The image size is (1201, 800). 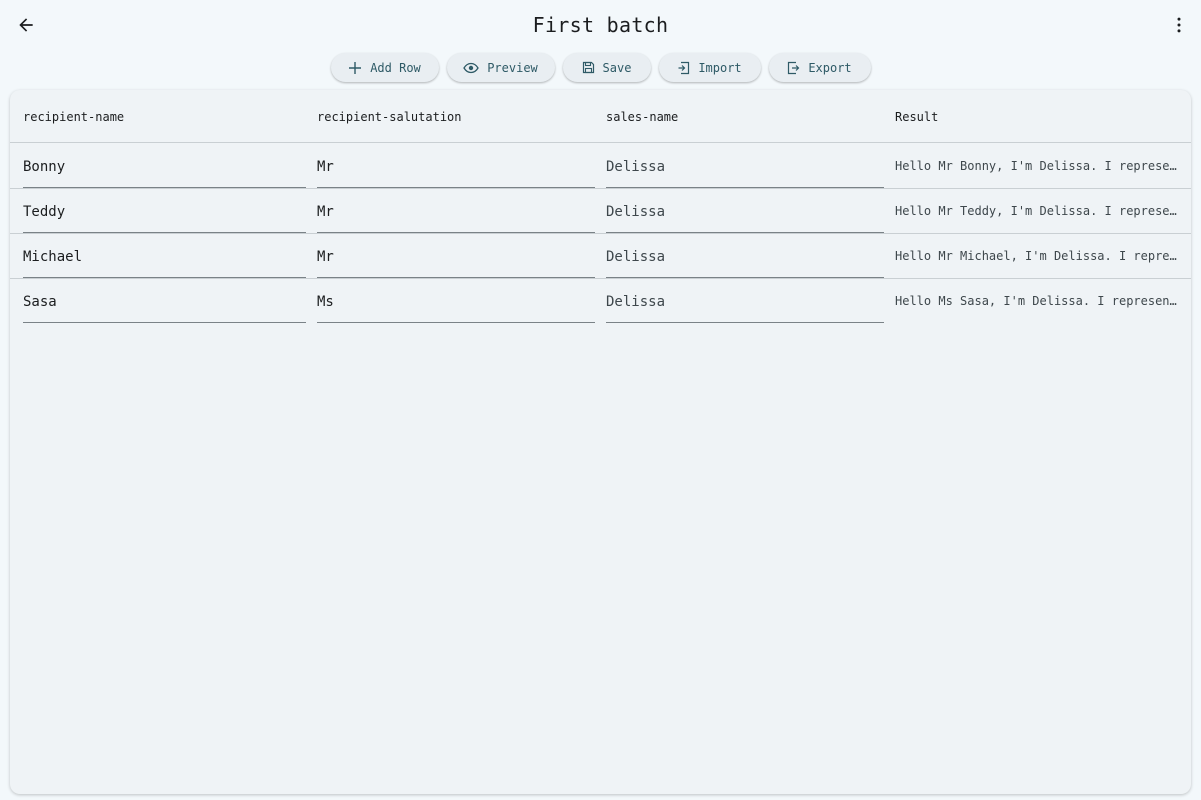 I want to click on preview-button: Preview, so click(x=500, y=67).